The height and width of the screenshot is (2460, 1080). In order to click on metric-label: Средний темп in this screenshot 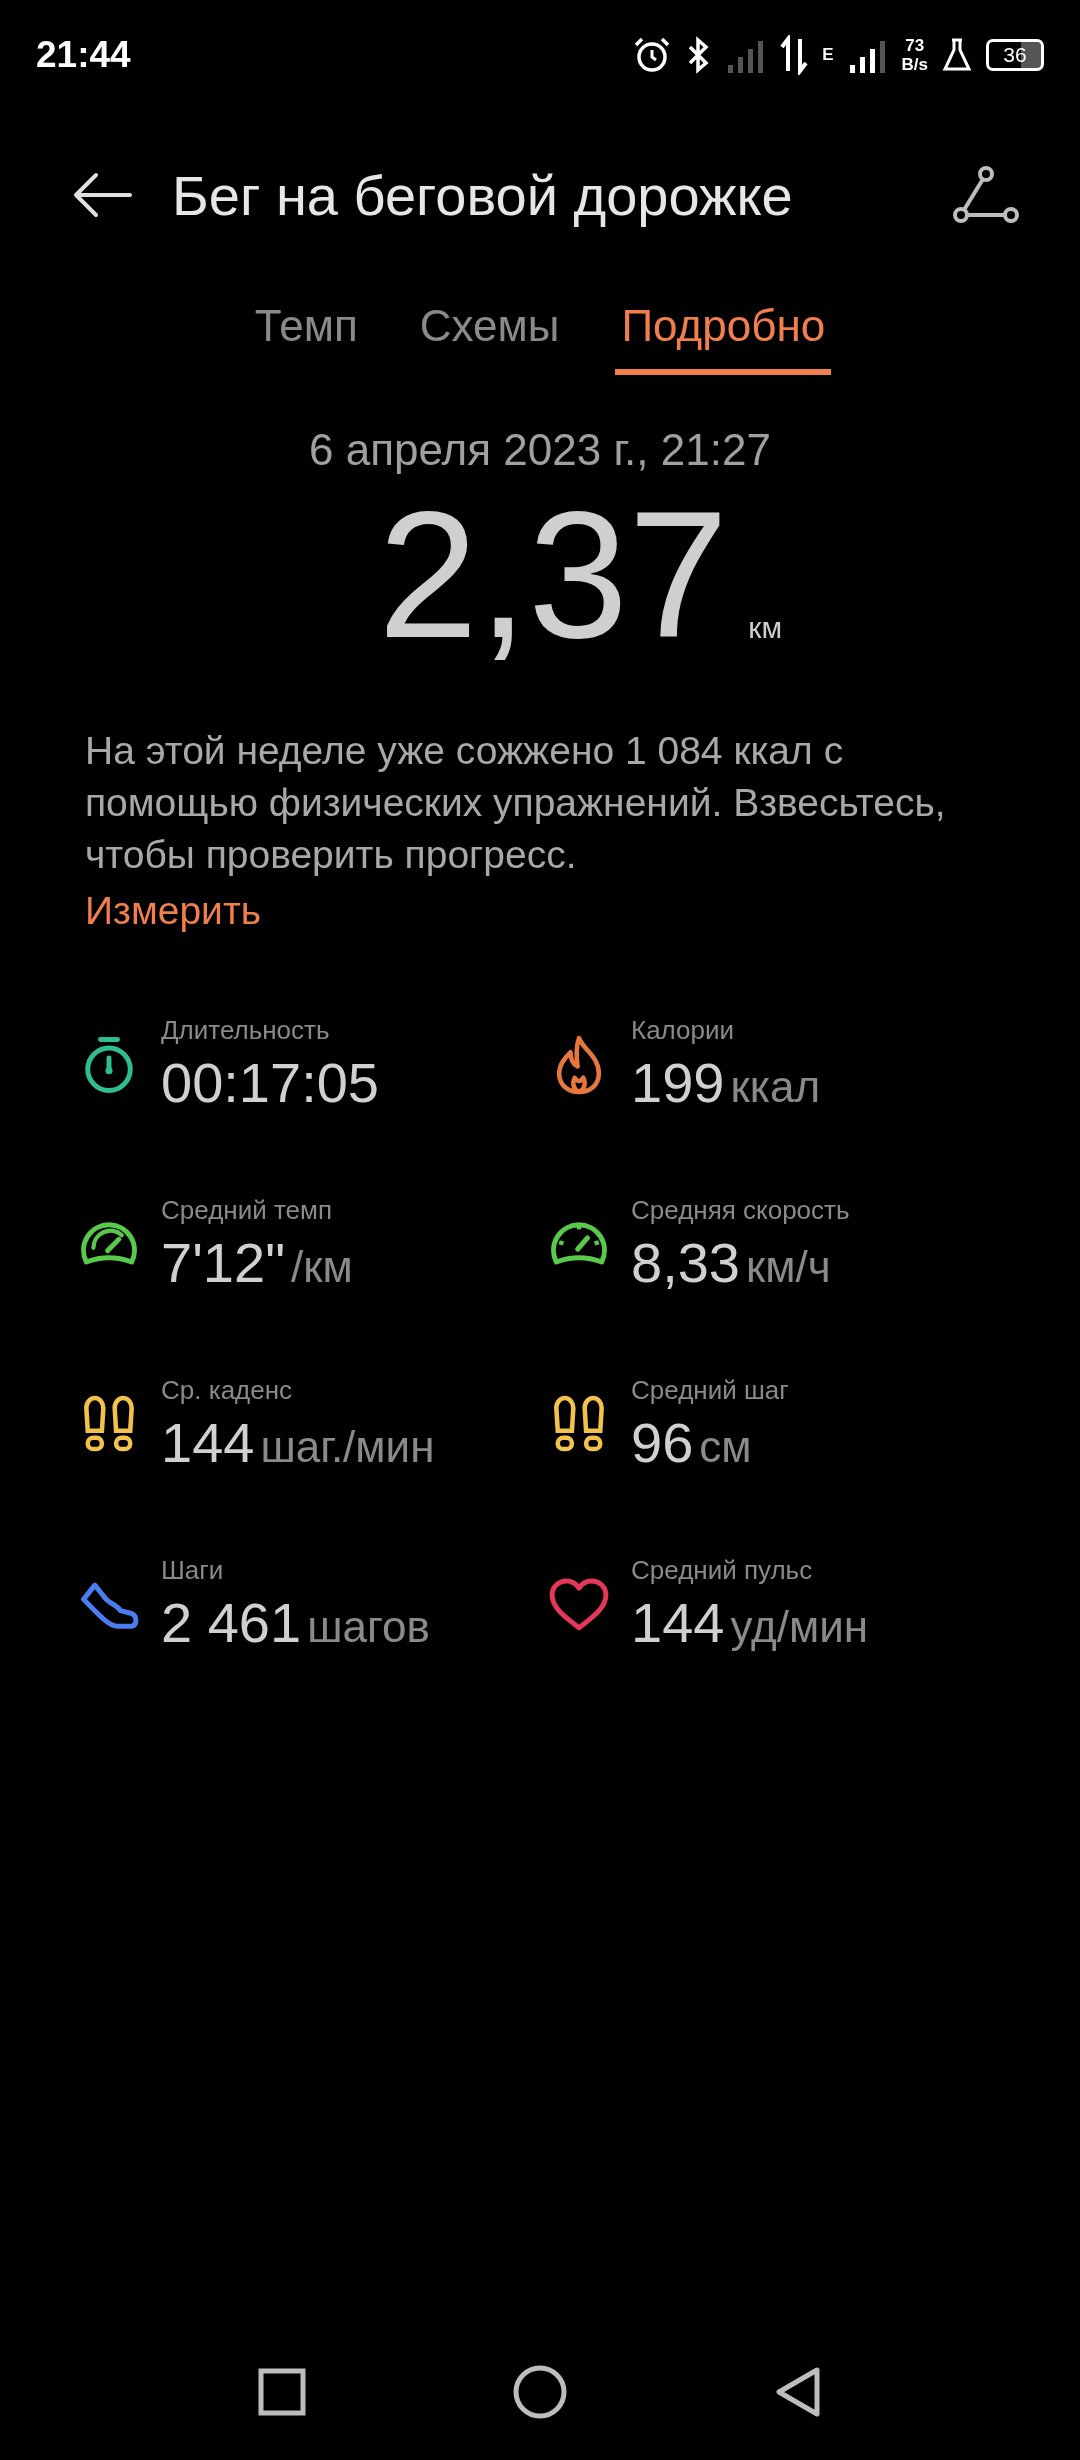, I will do `click(247, 1210)`.